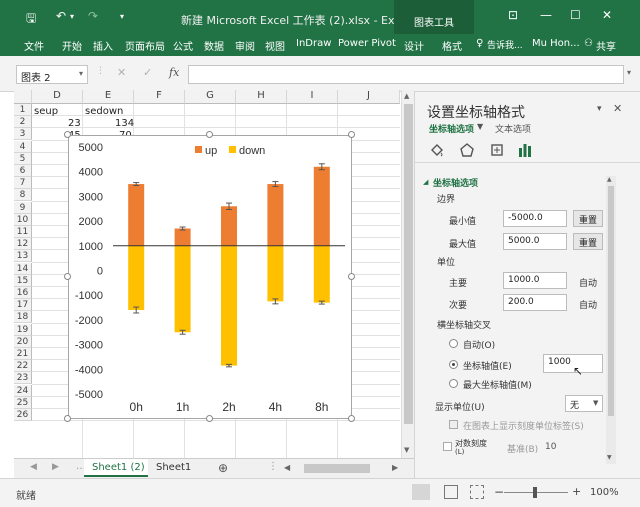 Image resolution: width=640 pixels, height=507 pixels. Describe the element at coordinates (23, 317) in the screenshot. I see `row-header: 18` at that location.